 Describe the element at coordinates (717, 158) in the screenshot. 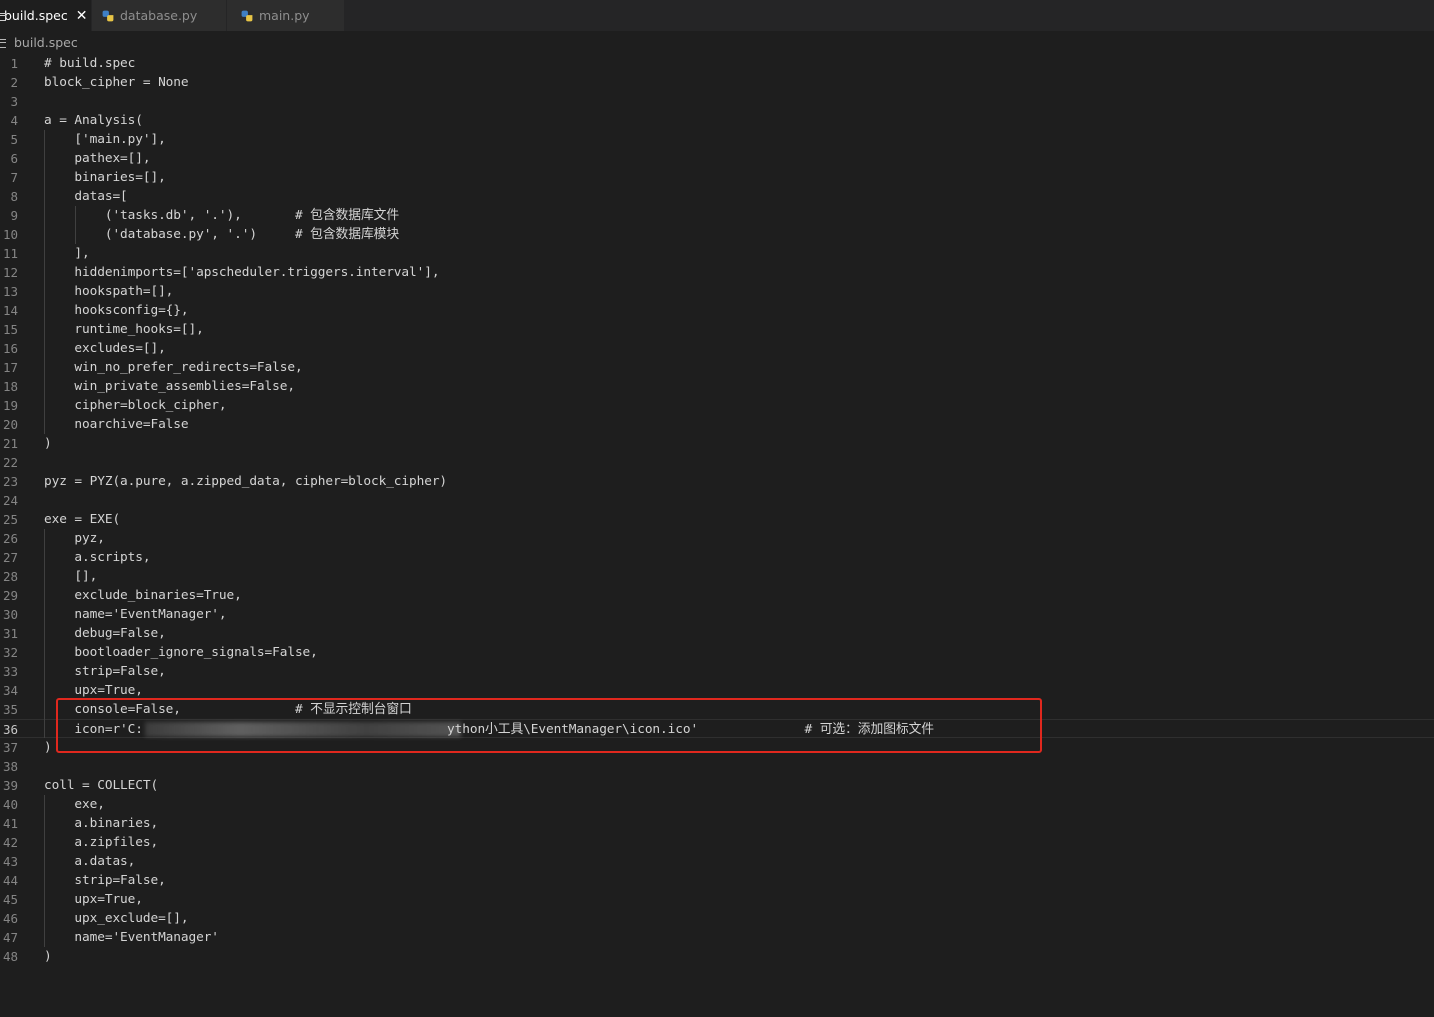

I see `code-line: 6 pathex=[],` at that location.